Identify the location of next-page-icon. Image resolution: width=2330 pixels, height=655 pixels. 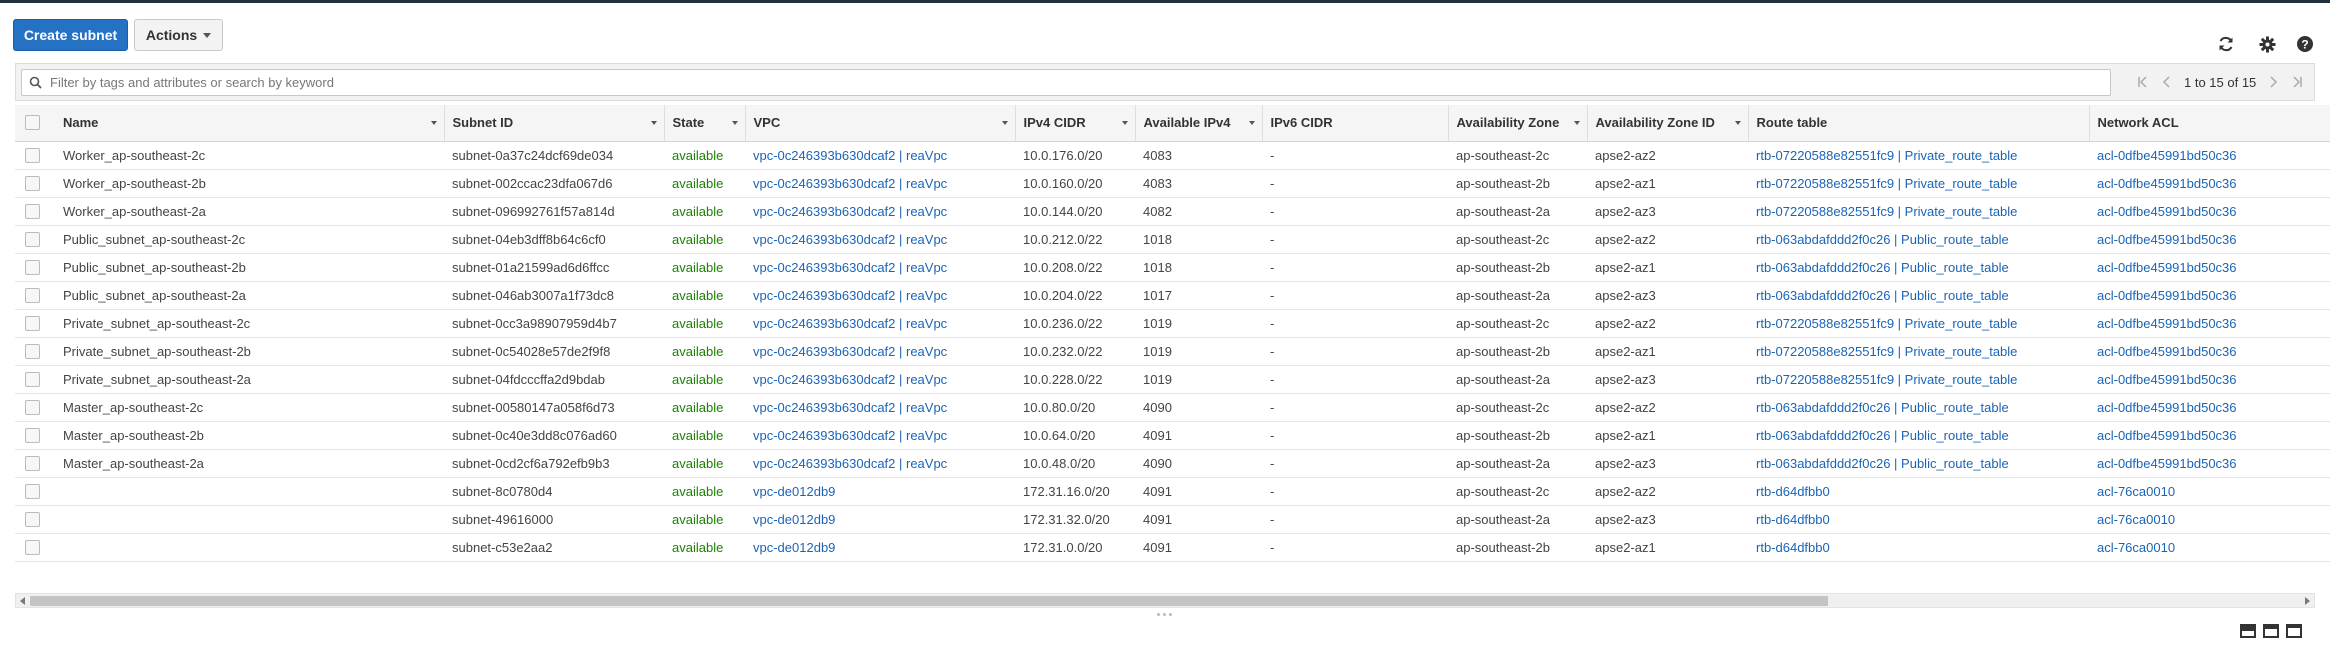
(2273, 82).